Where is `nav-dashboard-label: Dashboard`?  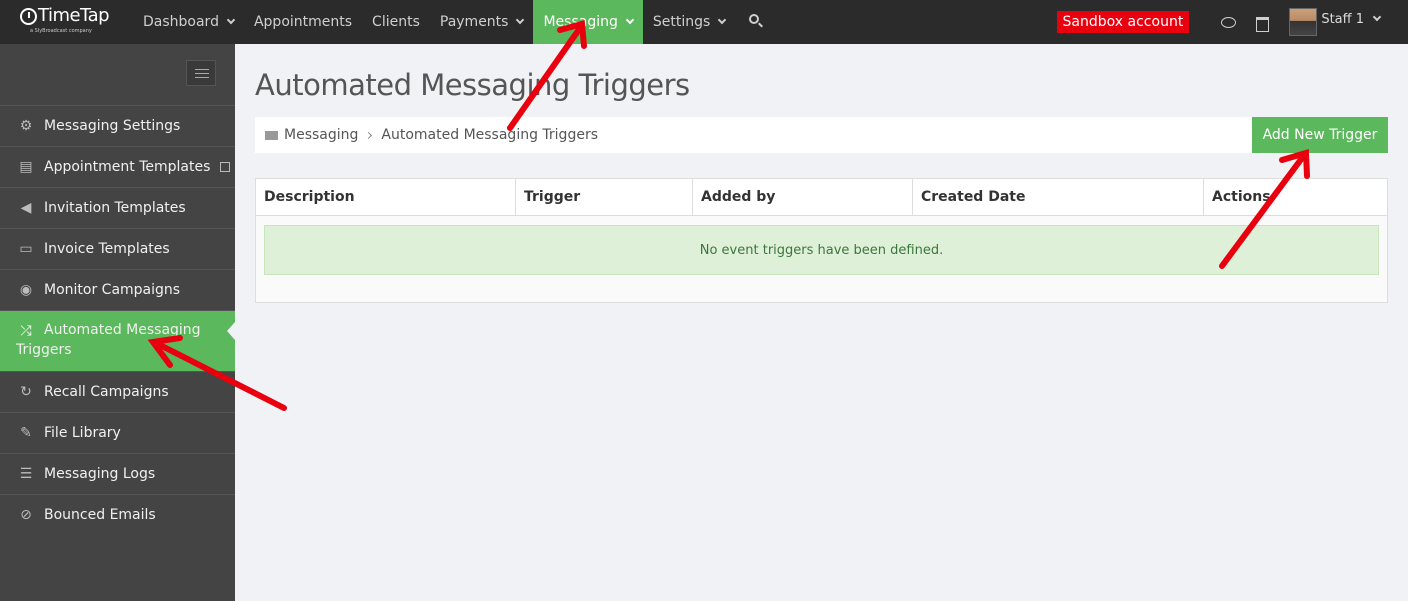 nav-dashboard-label: Dashboard is located at coordinates (181, 22).